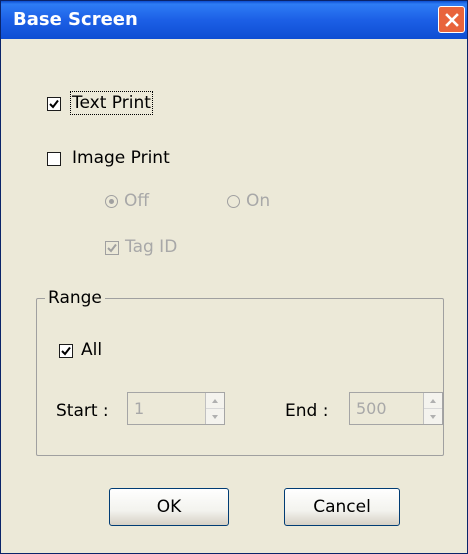 The image size is (468, 554). I want to click on start-label: Start :, so click(82, 411).